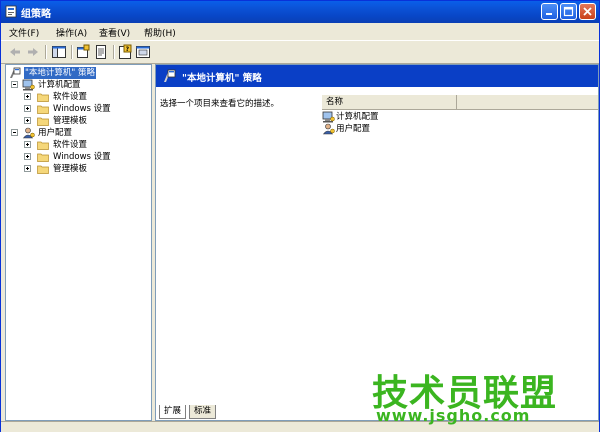  I want to click on watermark-url: www.jsgho.com, so click(453, 415).